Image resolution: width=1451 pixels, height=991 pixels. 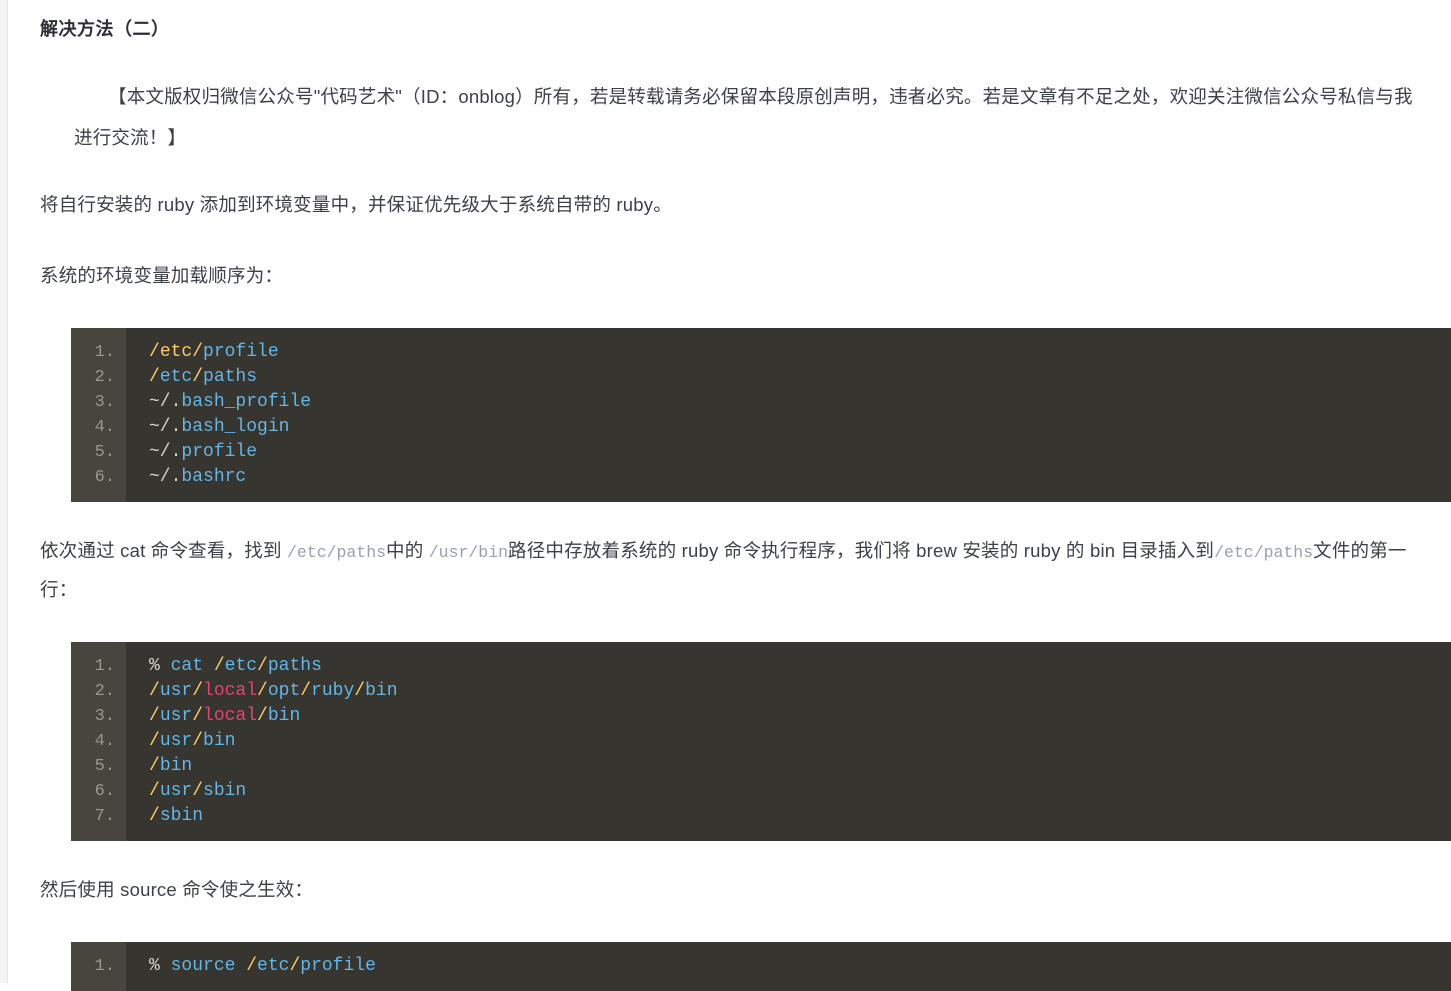 I want to click on code-line: 2./usr/local/opt/ruby/bin, so click(x=761, y=691).